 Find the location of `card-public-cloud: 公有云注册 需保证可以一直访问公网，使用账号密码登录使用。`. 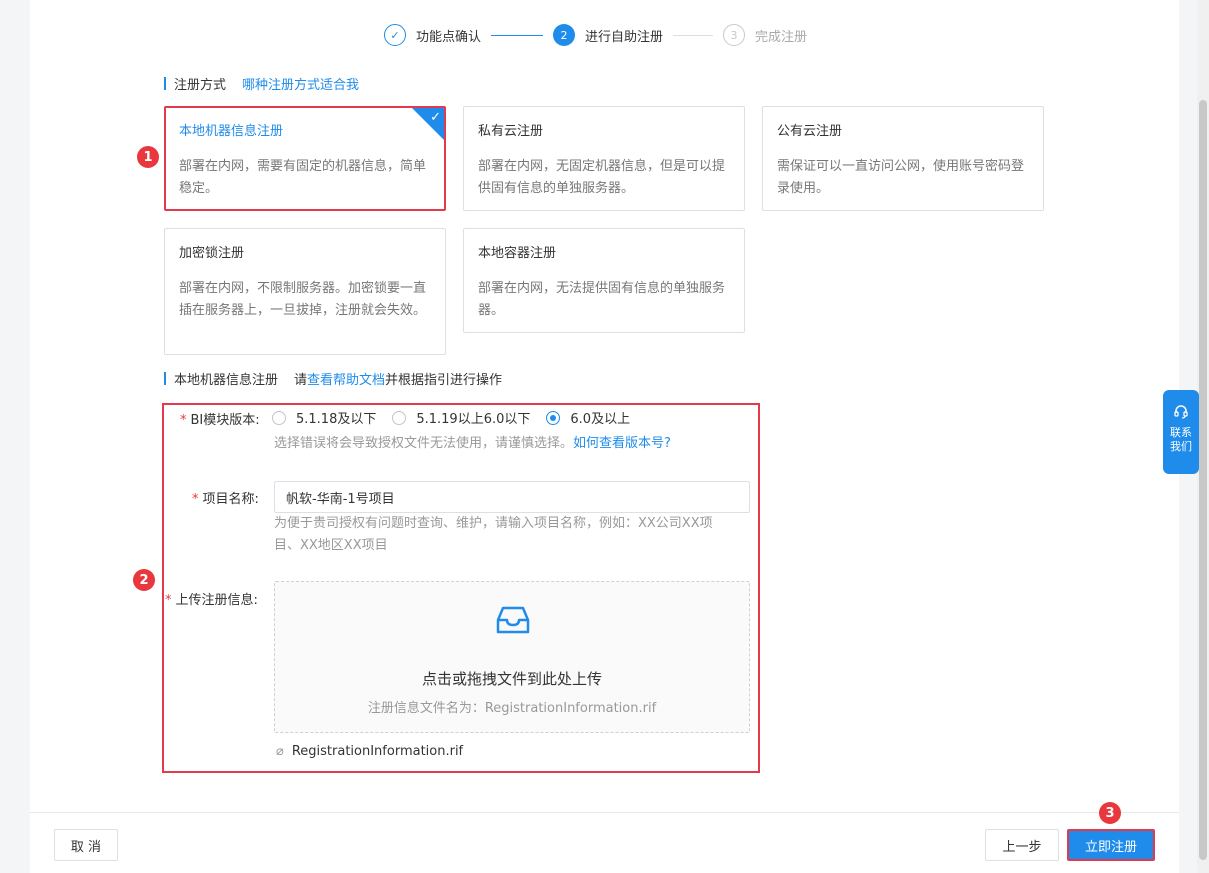

card-public-cloud: 公有云注册 需保证可以一直访问公网，使用账号密码登录使用。 is located at coordinates (903, 158).